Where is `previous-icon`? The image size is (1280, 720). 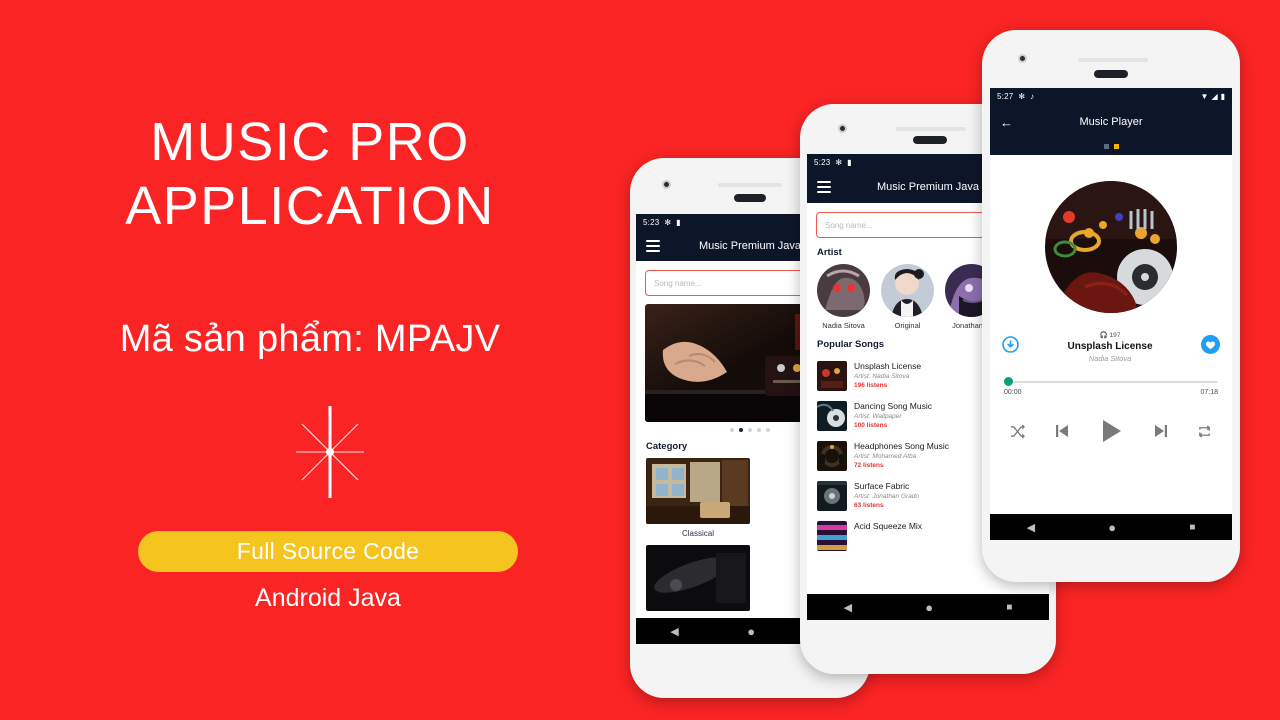 previous-icon is located at coordinates (1062, 433).